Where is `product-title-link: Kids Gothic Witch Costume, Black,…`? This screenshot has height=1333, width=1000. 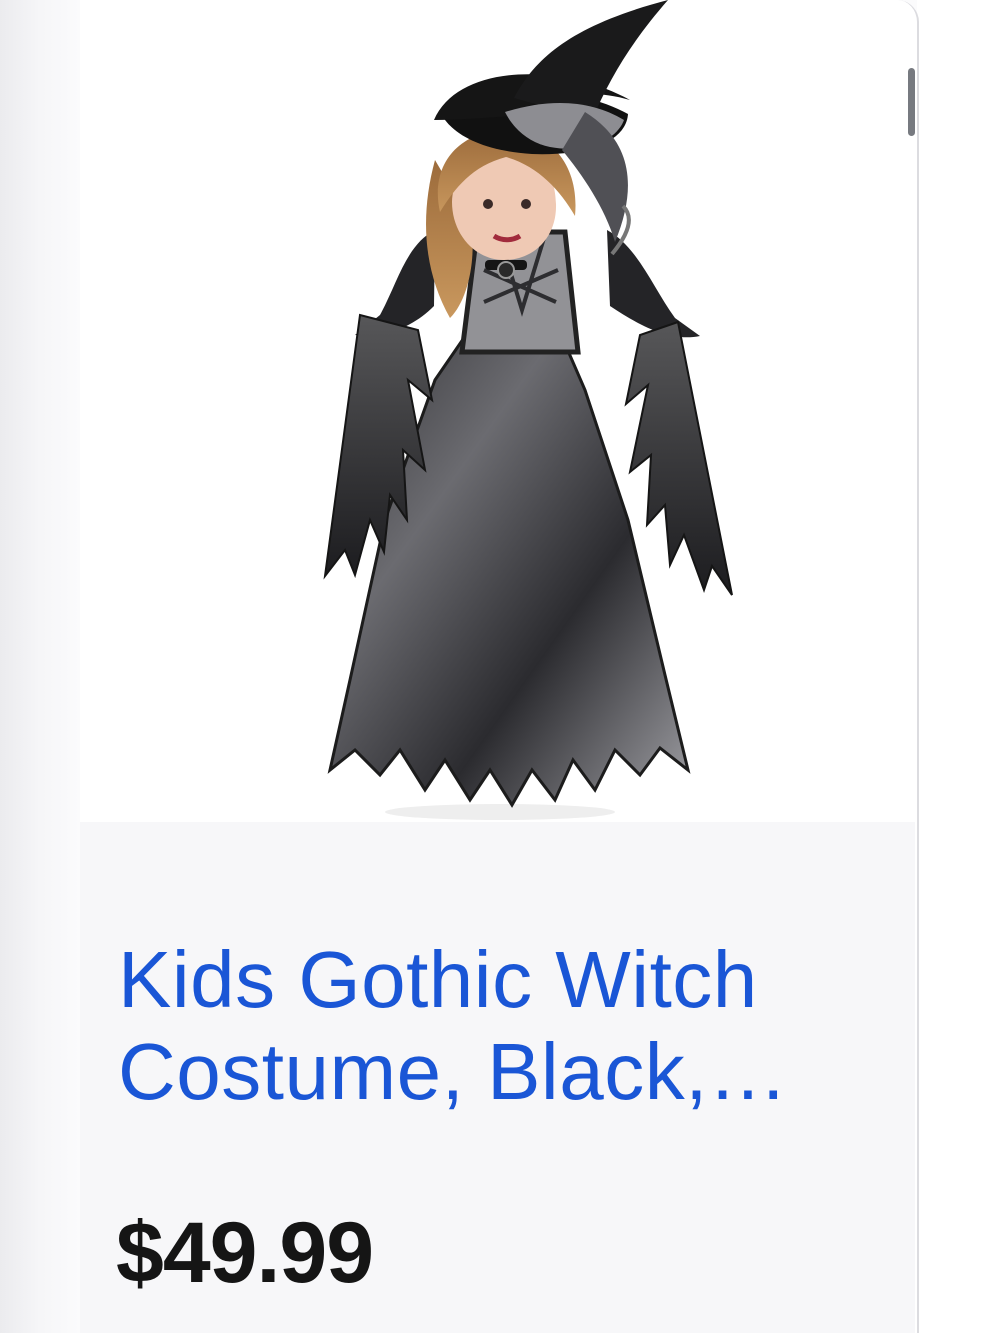 product-title-link: Kids Gothic Witch Costume, Black,… is located at coordinates (498, 1026).